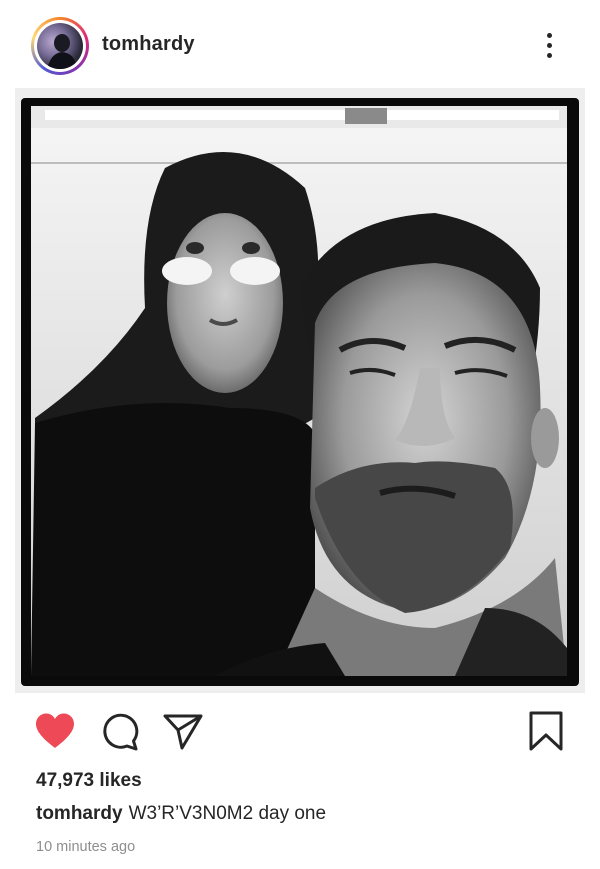  What do you see at coordinates (300, 730) in the screenshot?
I see `post-actions` at bounding box center [300, 730].